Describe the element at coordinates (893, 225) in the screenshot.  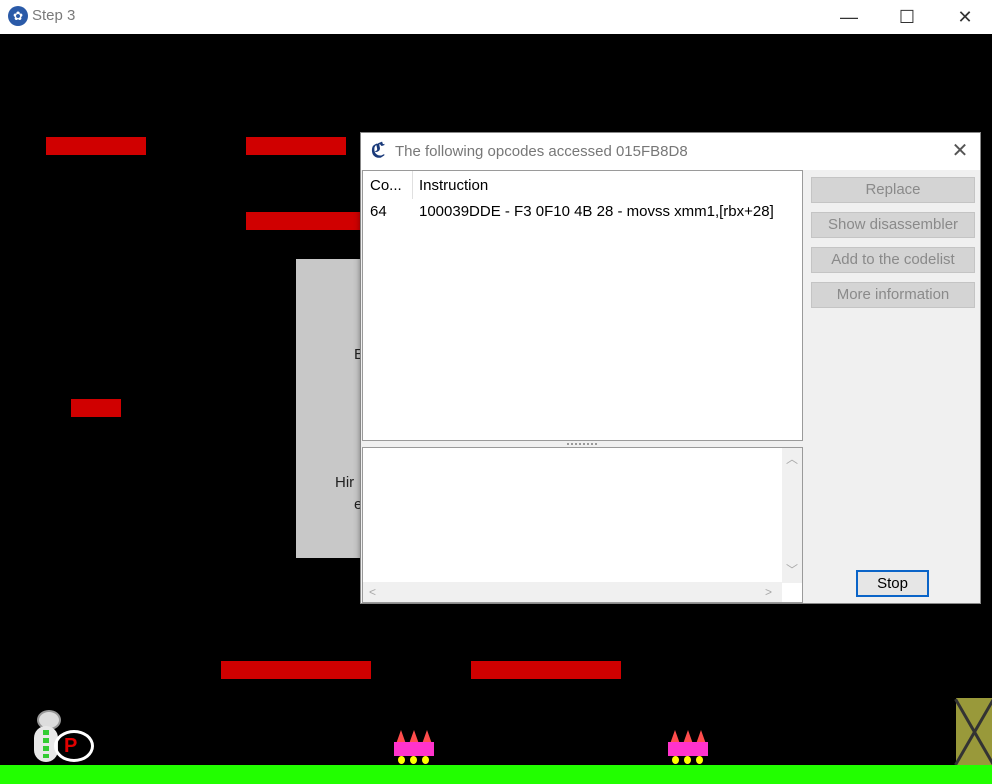
I see `show-disassembler-button: Show disassembler` at that location.